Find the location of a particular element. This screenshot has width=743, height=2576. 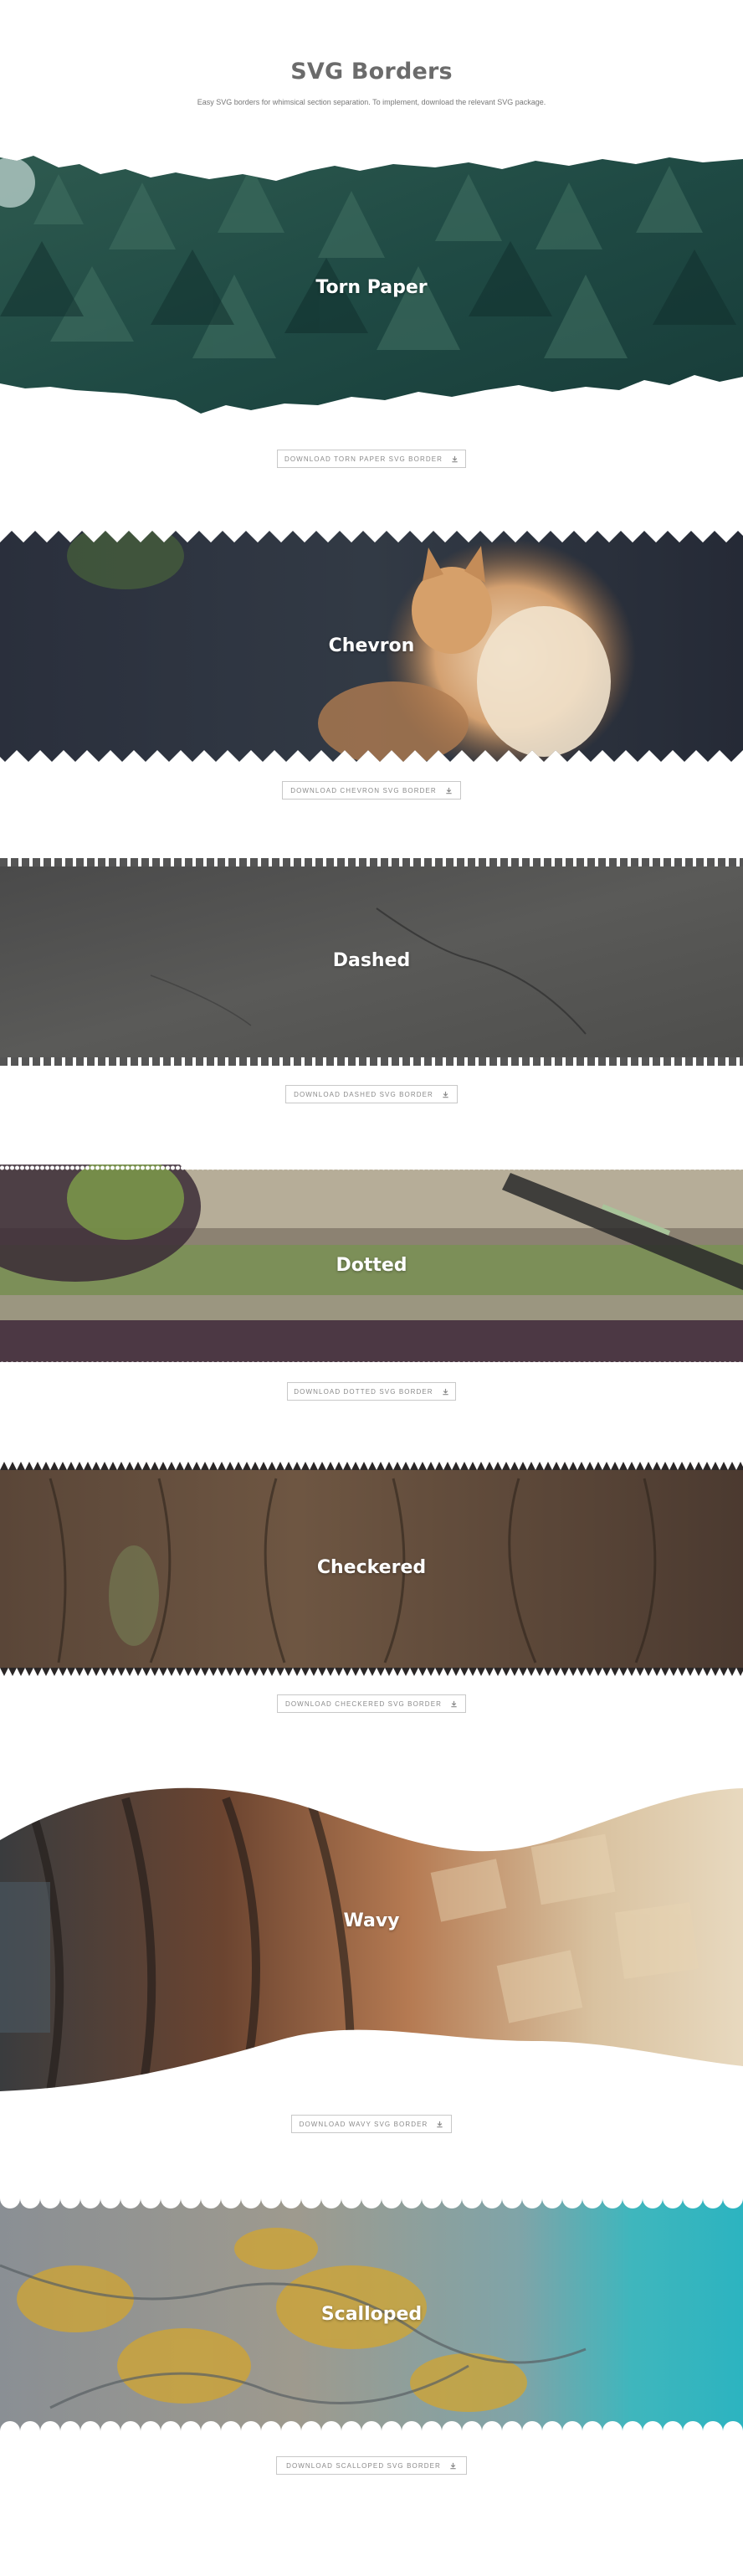

download-chevron-button-label: DOWNLOAD CHEVRON SVG BORDER is located at coordinates (363, 790).